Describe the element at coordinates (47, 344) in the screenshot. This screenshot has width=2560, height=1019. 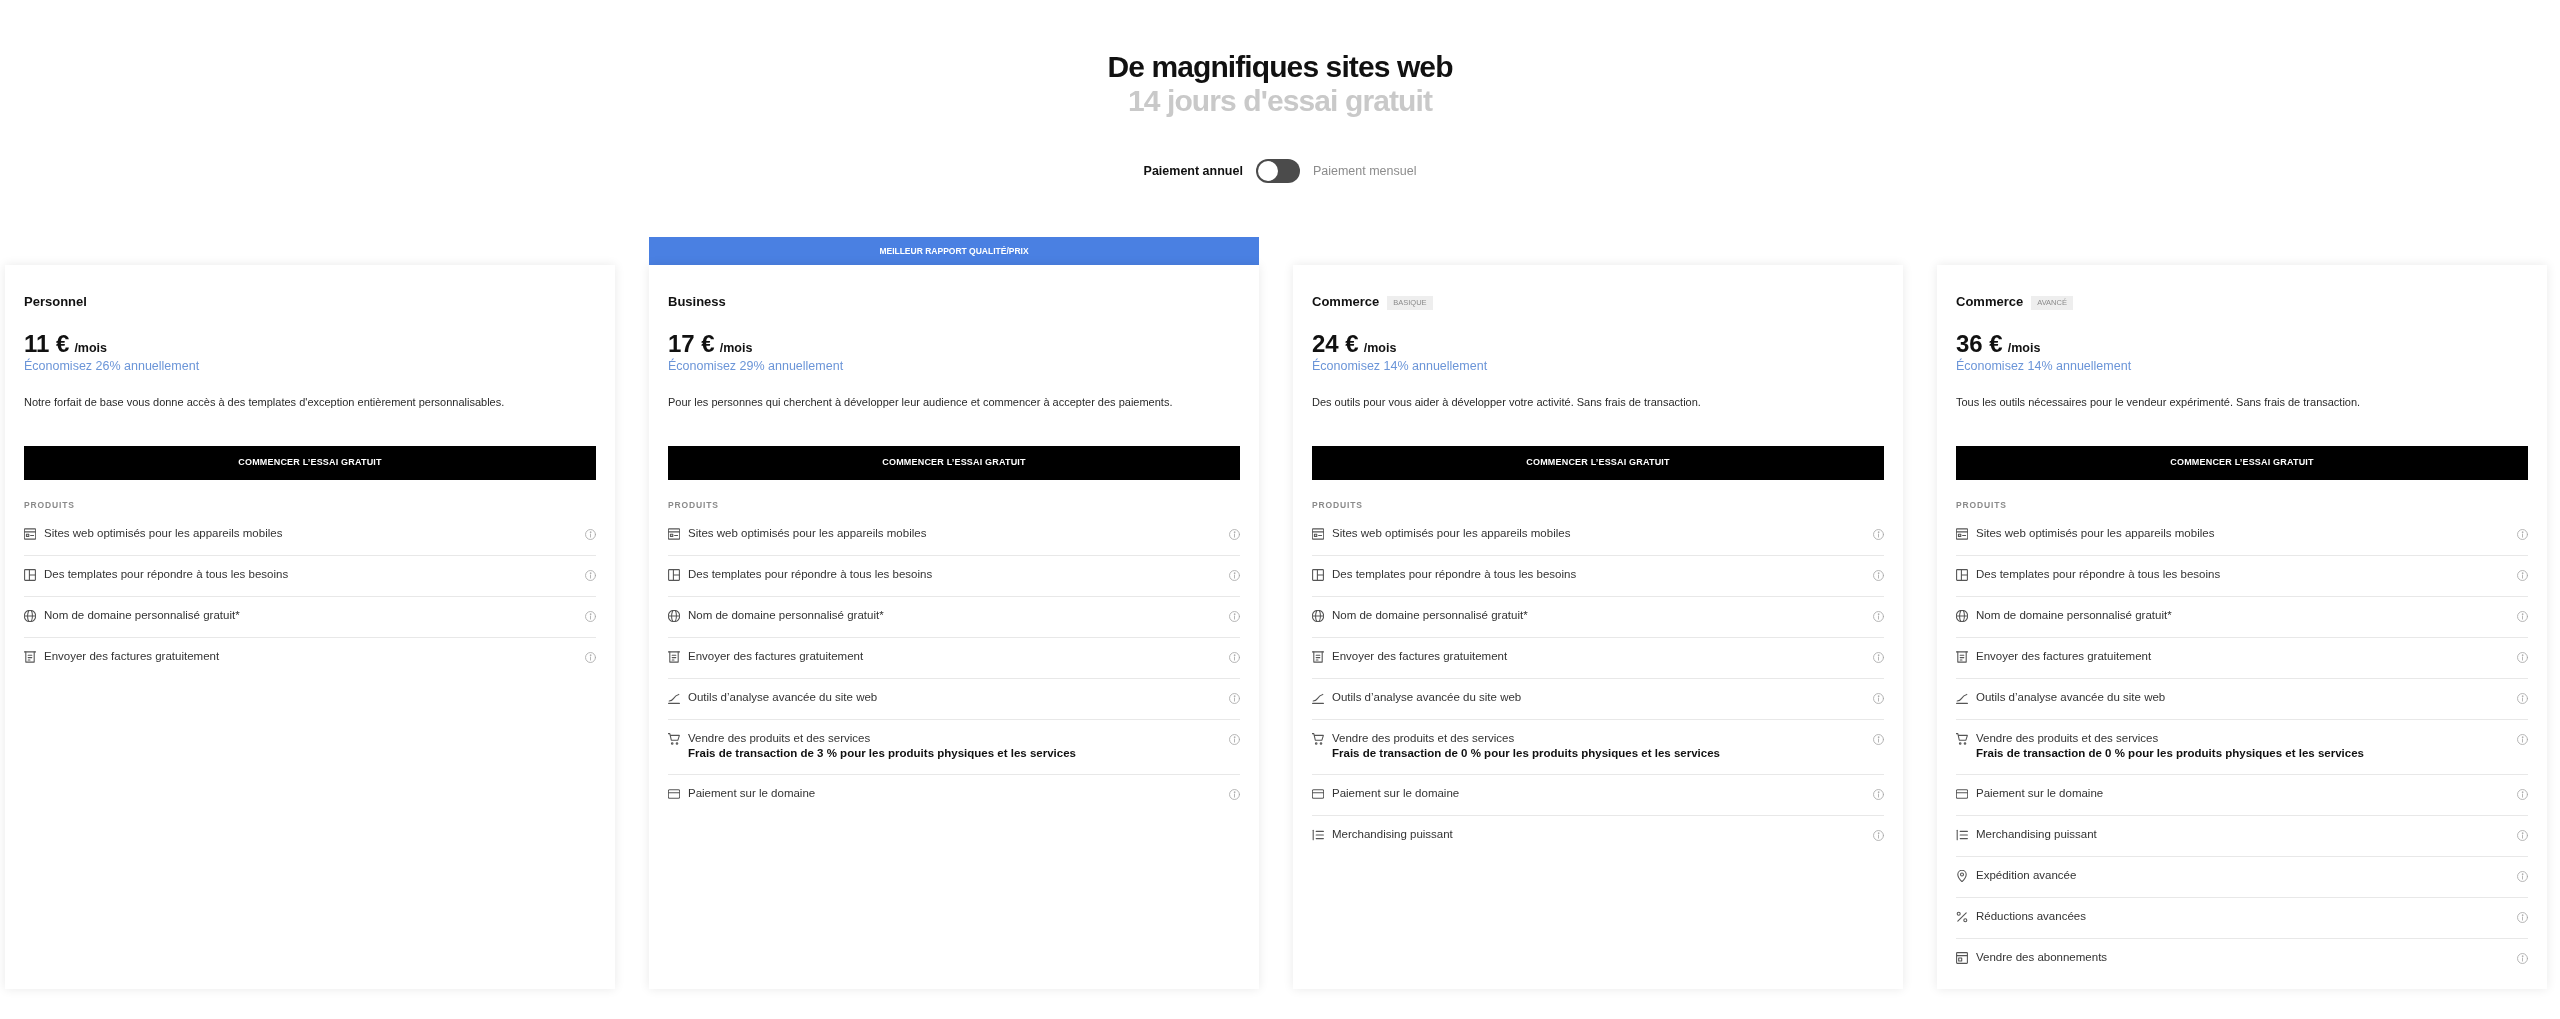
I see `plan-price: 11 €` at that location.